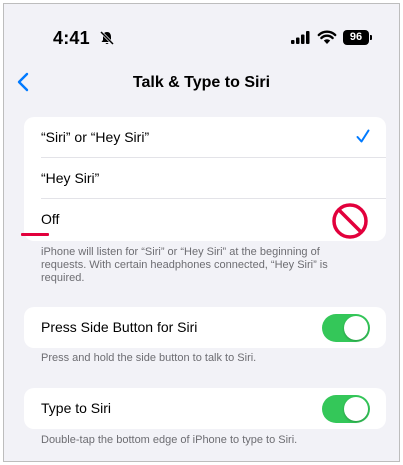  I want to click on type-to-siri-group: Type to Siri, so click(205, 408).